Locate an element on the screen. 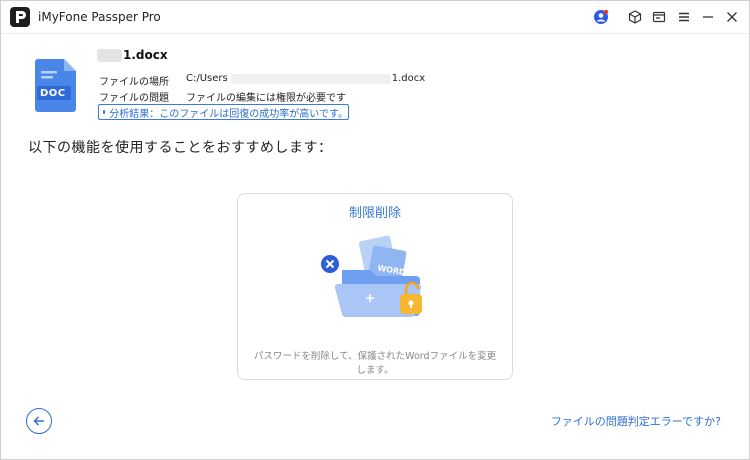 This screenshot has width=750, height=460. file-location-row: ファイルの場所 C:/Users 1.docx is located at coordinates (262, 80).